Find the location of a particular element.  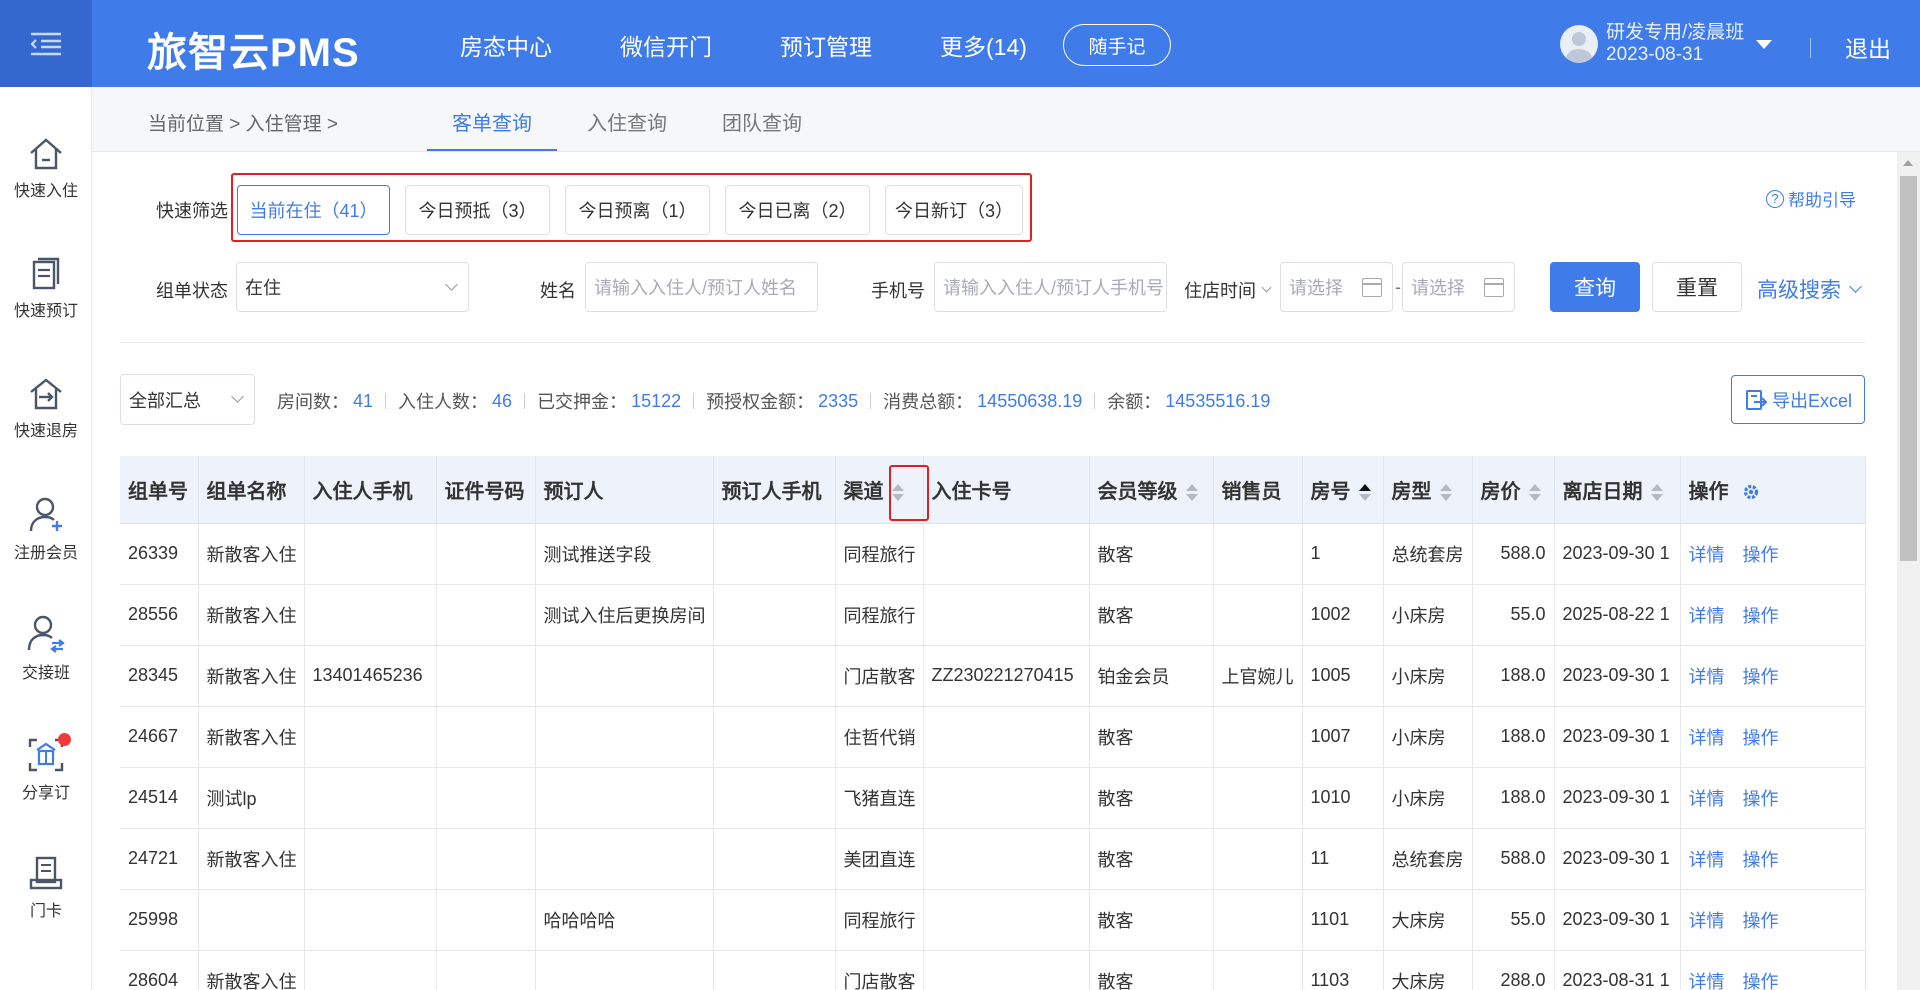

cell-room-number: 1010 is located at coordinates (1343, 798).